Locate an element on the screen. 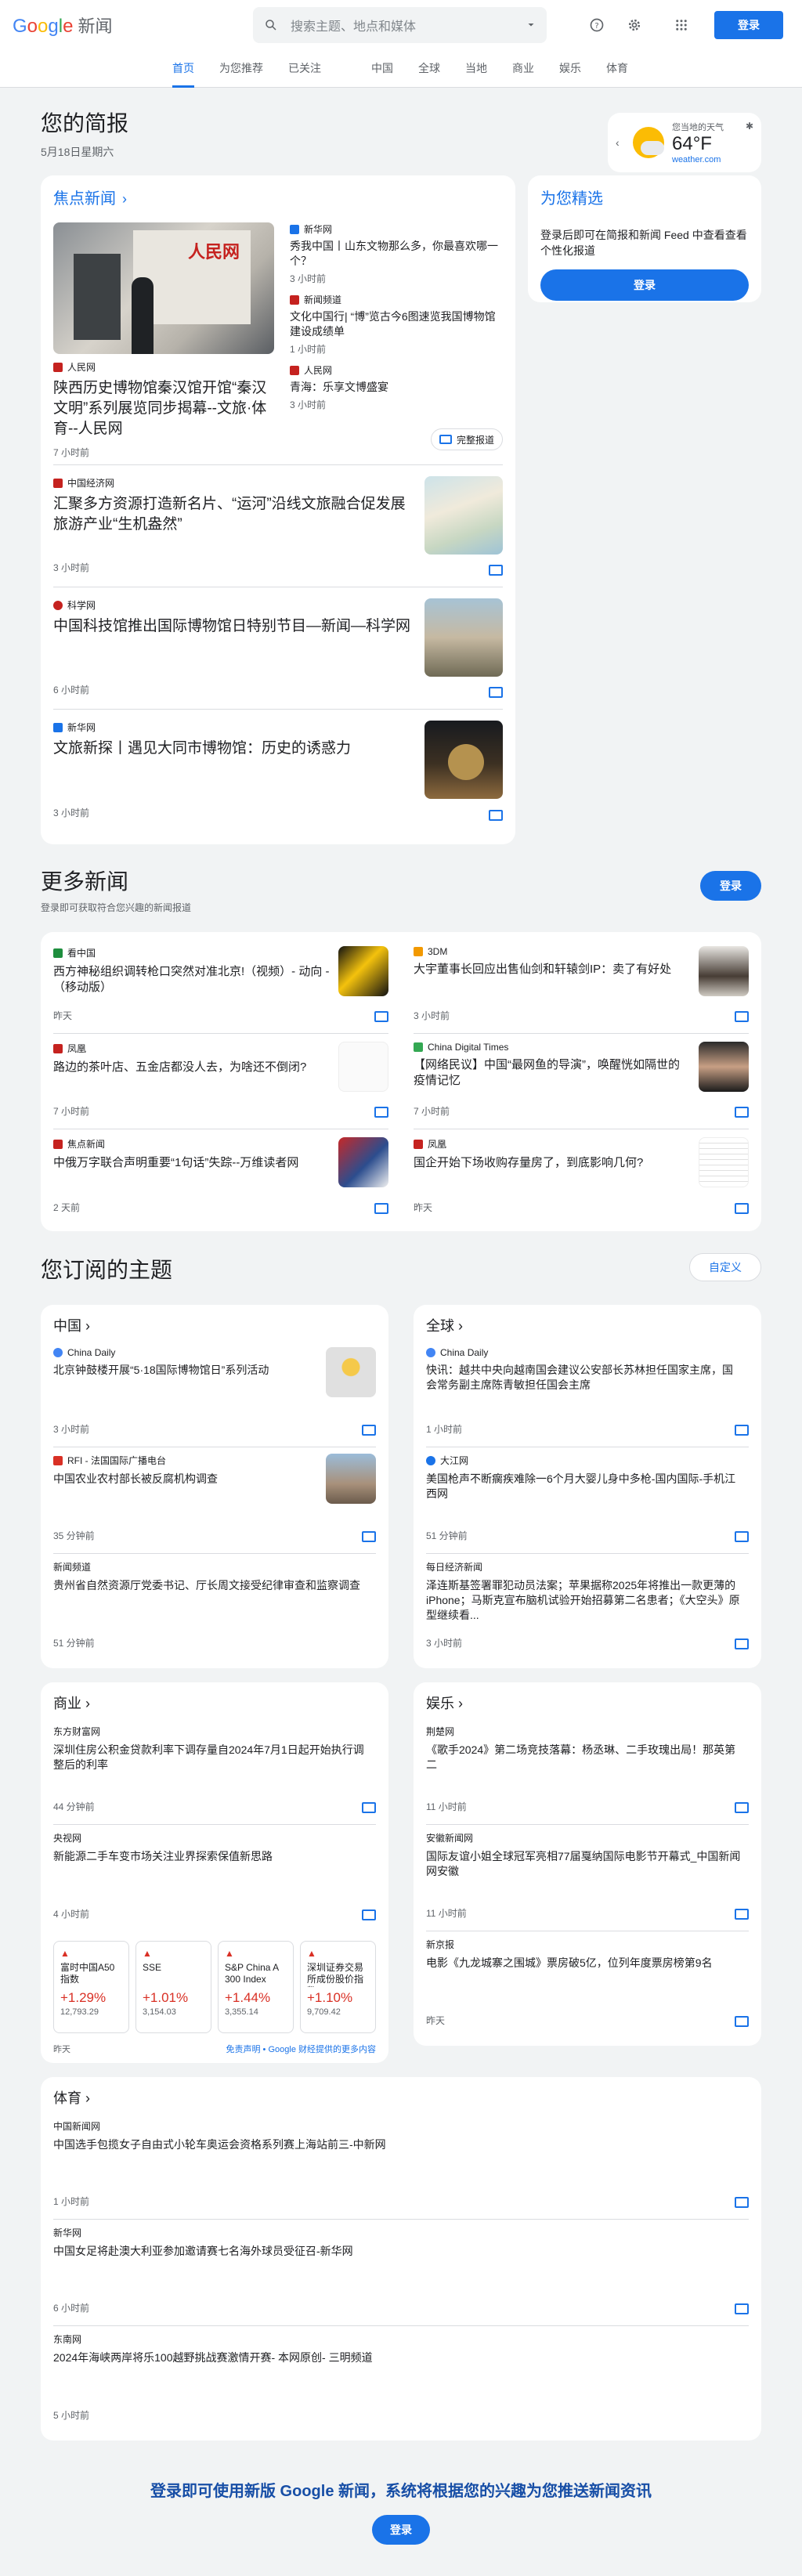  search-box: 搜索主题、地点和媒体 is located at coordinates (400, 25).